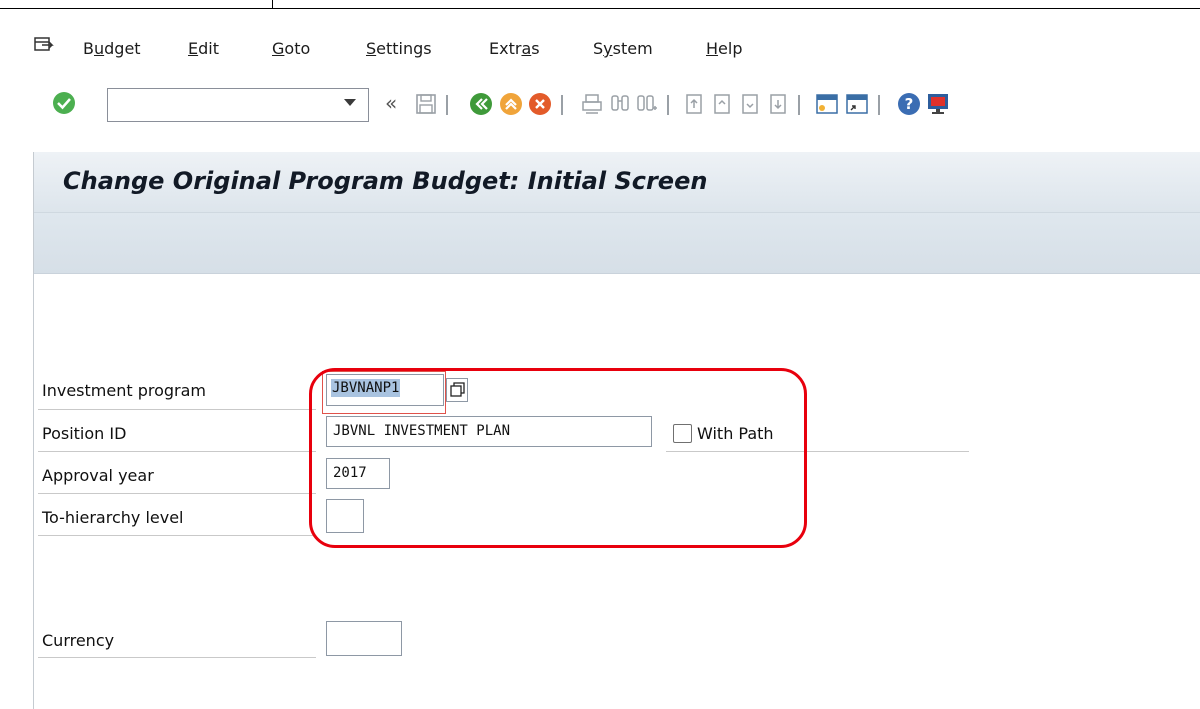 The height and width of the screenshot is (709, 1200). I want to click on save-icon, so click(426, 104).